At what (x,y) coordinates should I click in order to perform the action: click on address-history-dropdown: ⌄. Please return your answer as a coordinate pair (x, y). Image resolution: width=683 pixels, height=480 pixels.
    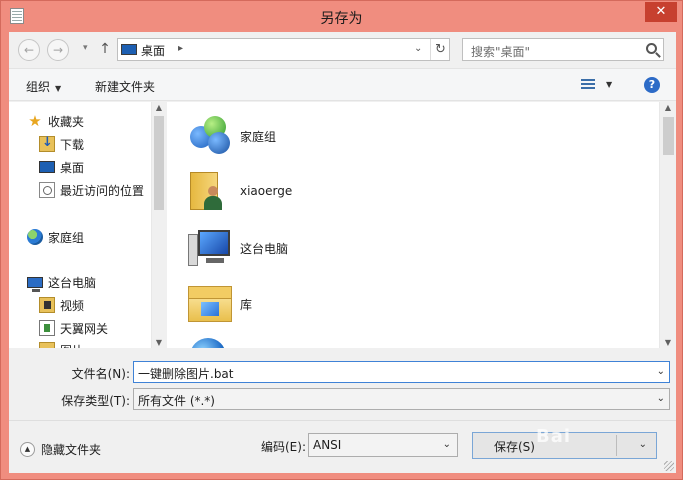
    Looking at the image, I should click on (418, 48).